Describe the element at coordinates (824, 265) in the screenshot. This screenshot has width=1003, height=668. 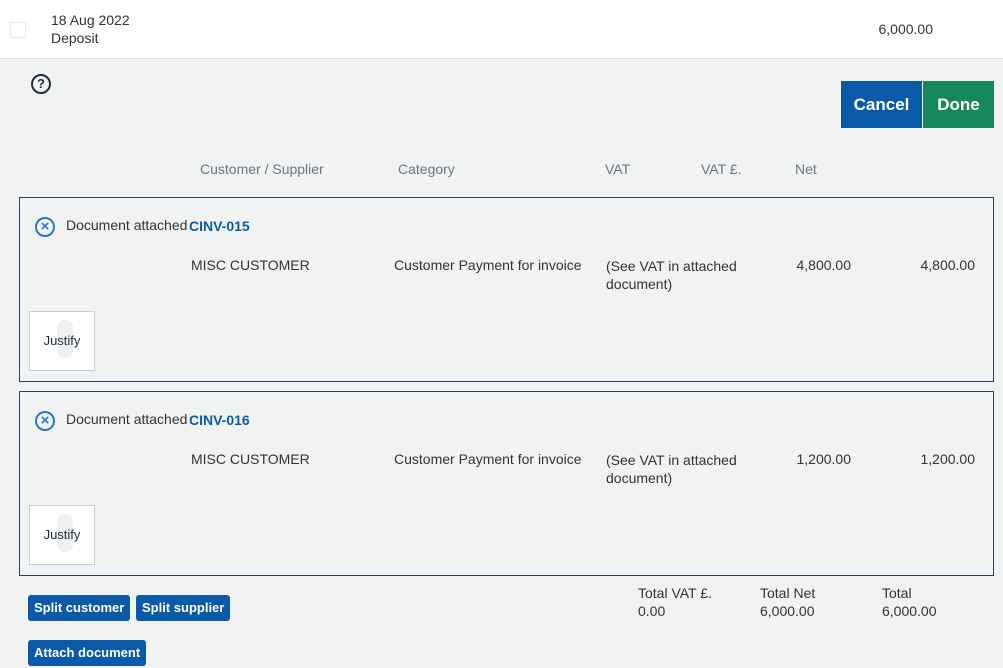
I see `split-vat-amount: 4,800.00` at that location.